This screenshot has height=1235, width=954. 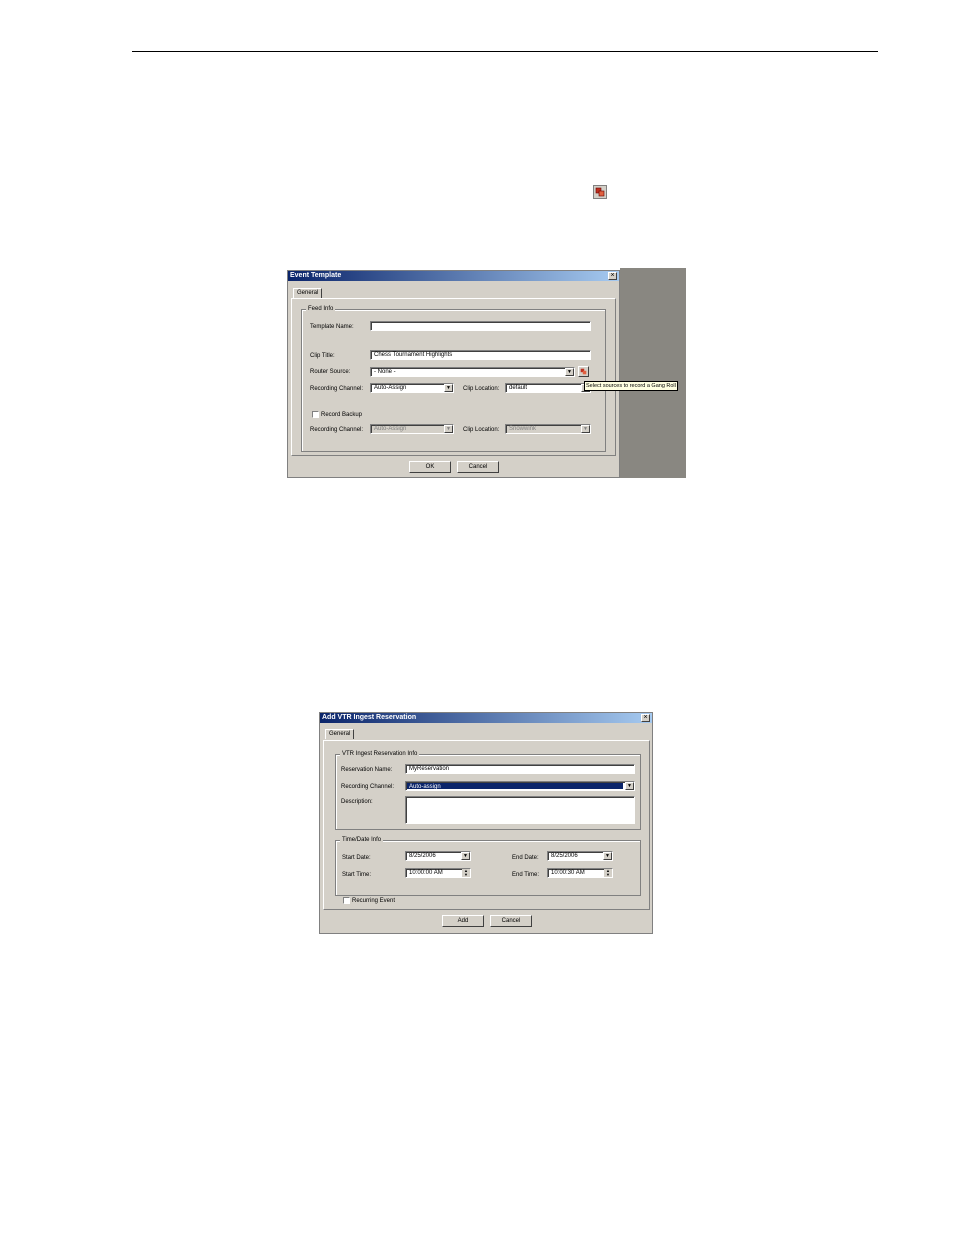 What do you see at coordinates (380, 754) in the screenshot?
I see `reservation-info-label: VTR Ingest Reservation Info` at bounding box center [380, 754].